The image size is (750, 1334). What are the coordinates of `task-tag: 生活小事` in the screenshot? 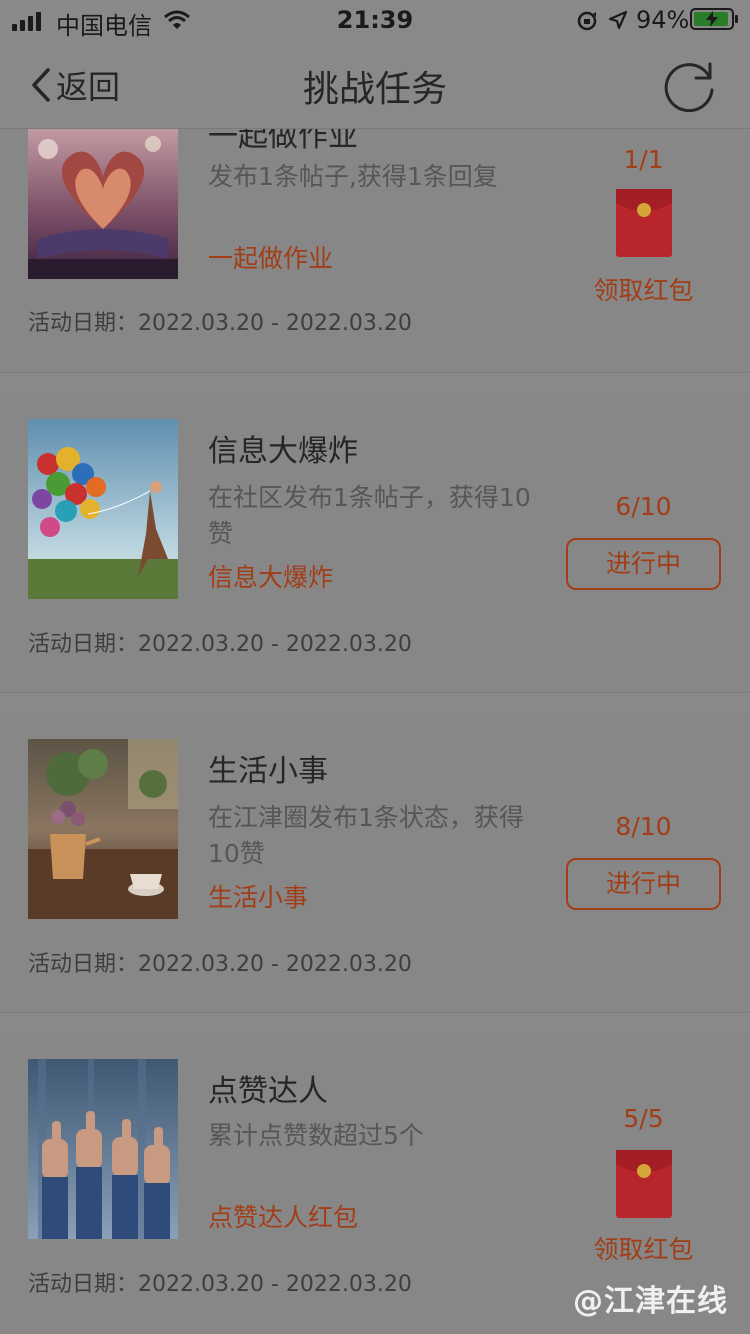 It's located at (258, 896).